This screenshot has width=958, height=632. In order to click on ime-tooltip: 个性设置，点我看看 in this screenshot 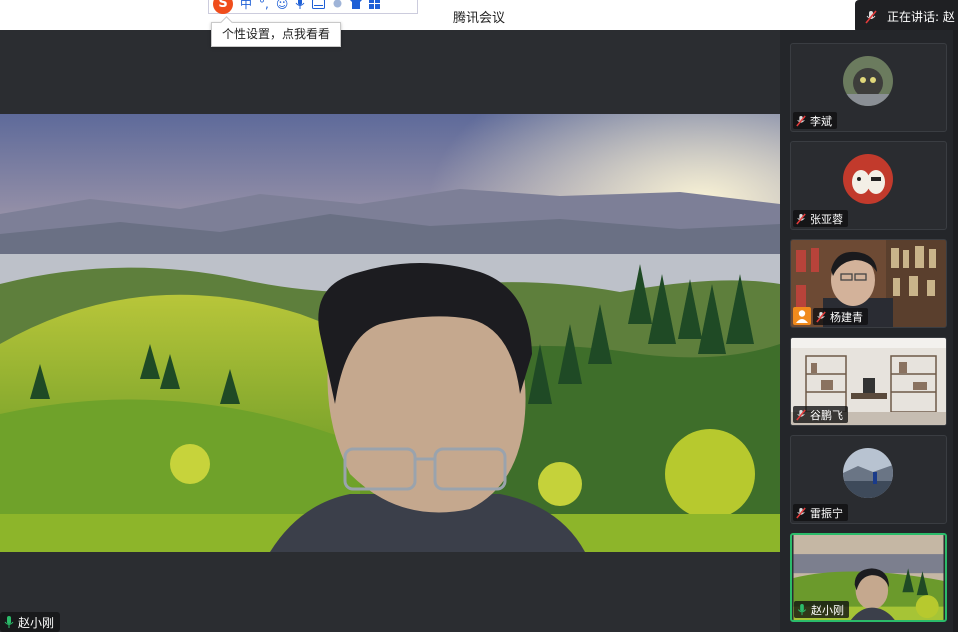, I will do `click(276, 34)`.